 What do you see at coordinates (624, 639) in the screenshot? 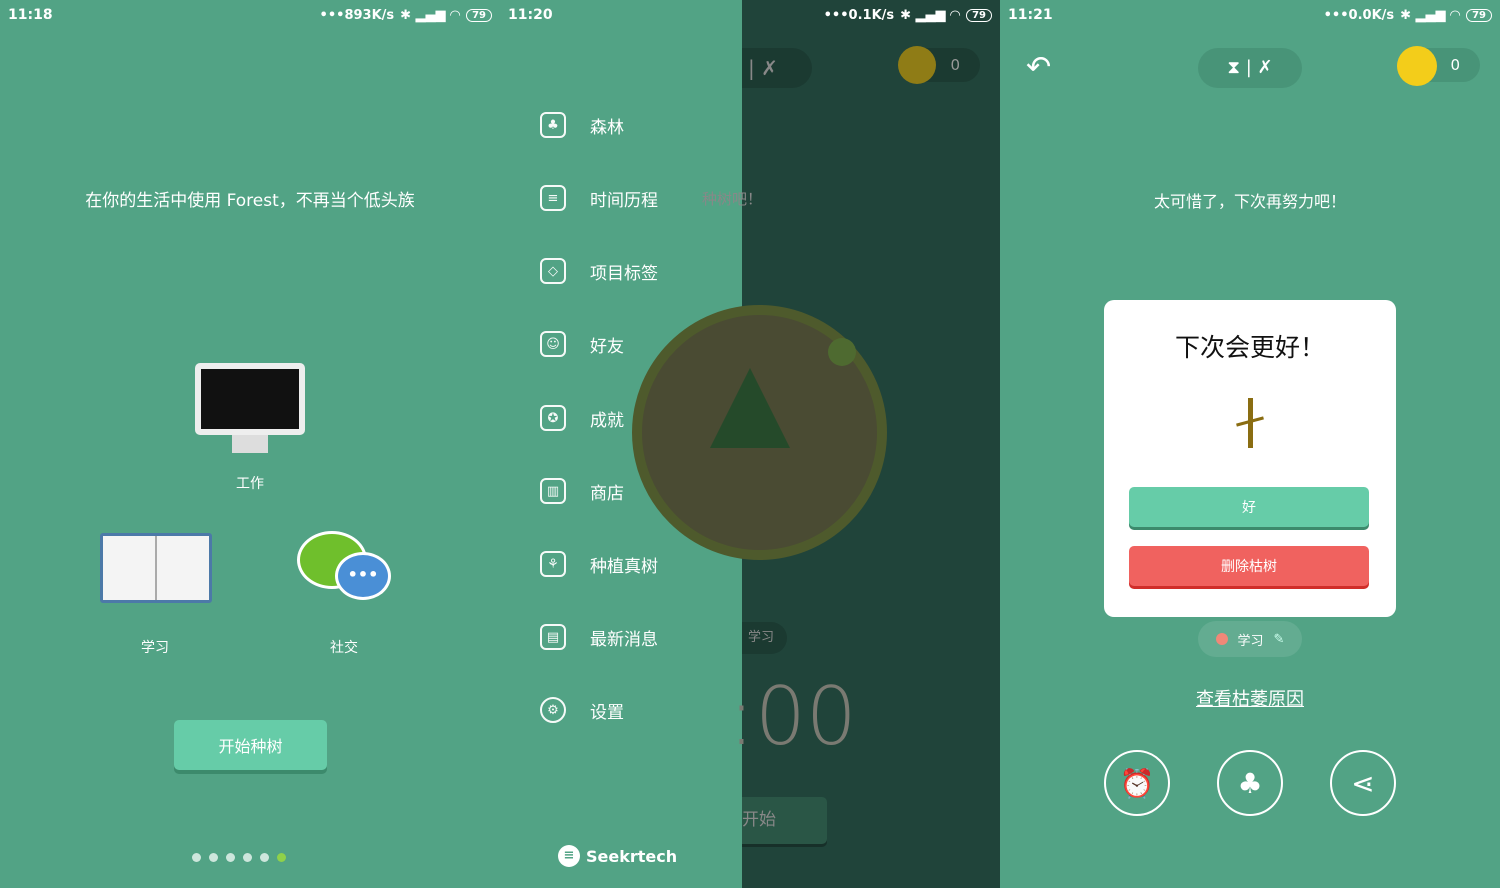
I see `menu-label: 最新消息` at bounding box center [624, 639].